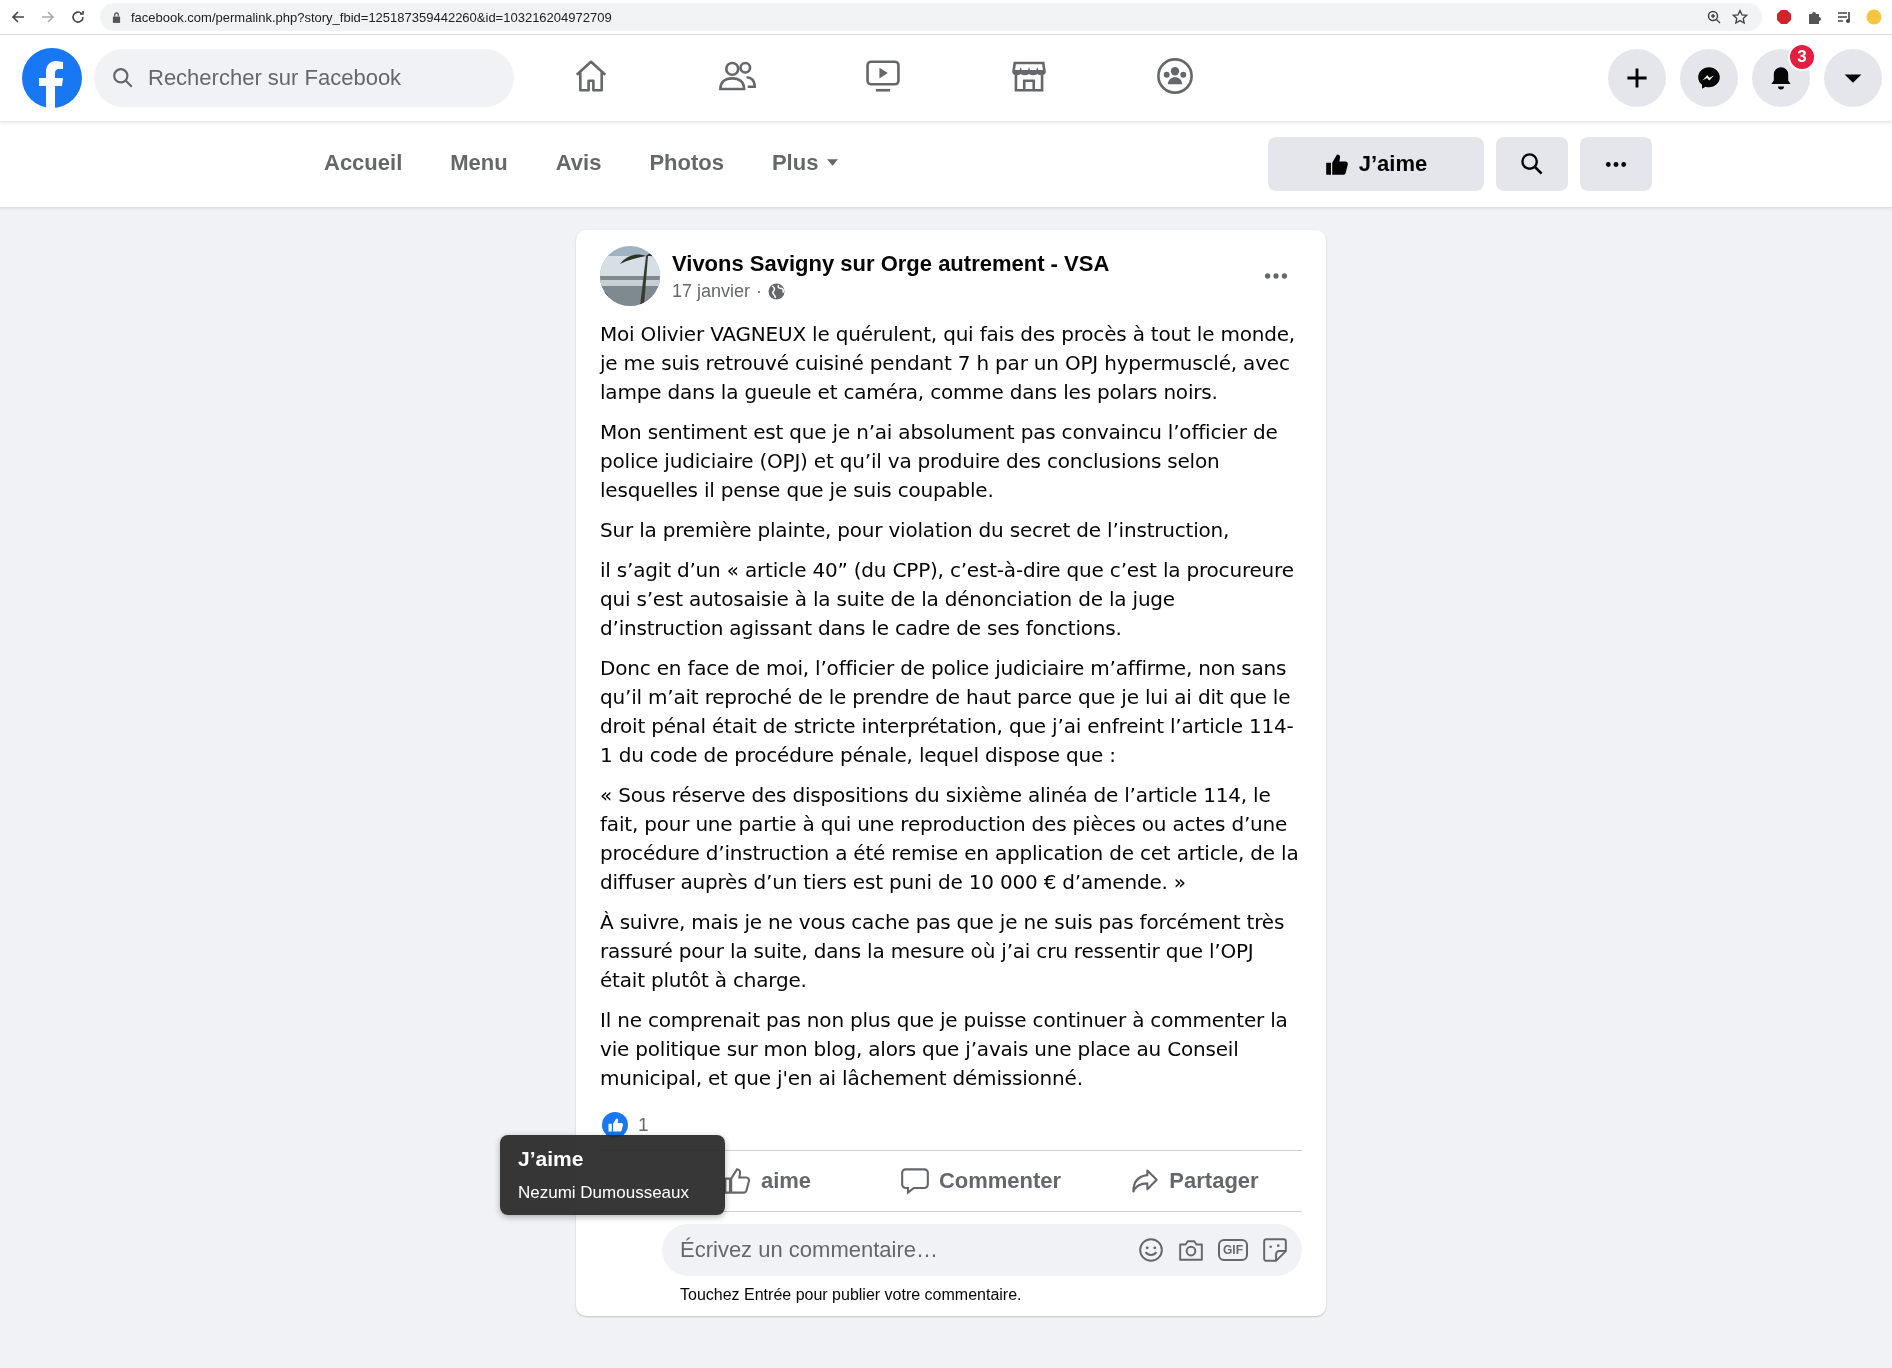  What do you see at coordinates (1175, 76) in the screenshot?
I see `group-icon` at bounding box center [1175, 76].